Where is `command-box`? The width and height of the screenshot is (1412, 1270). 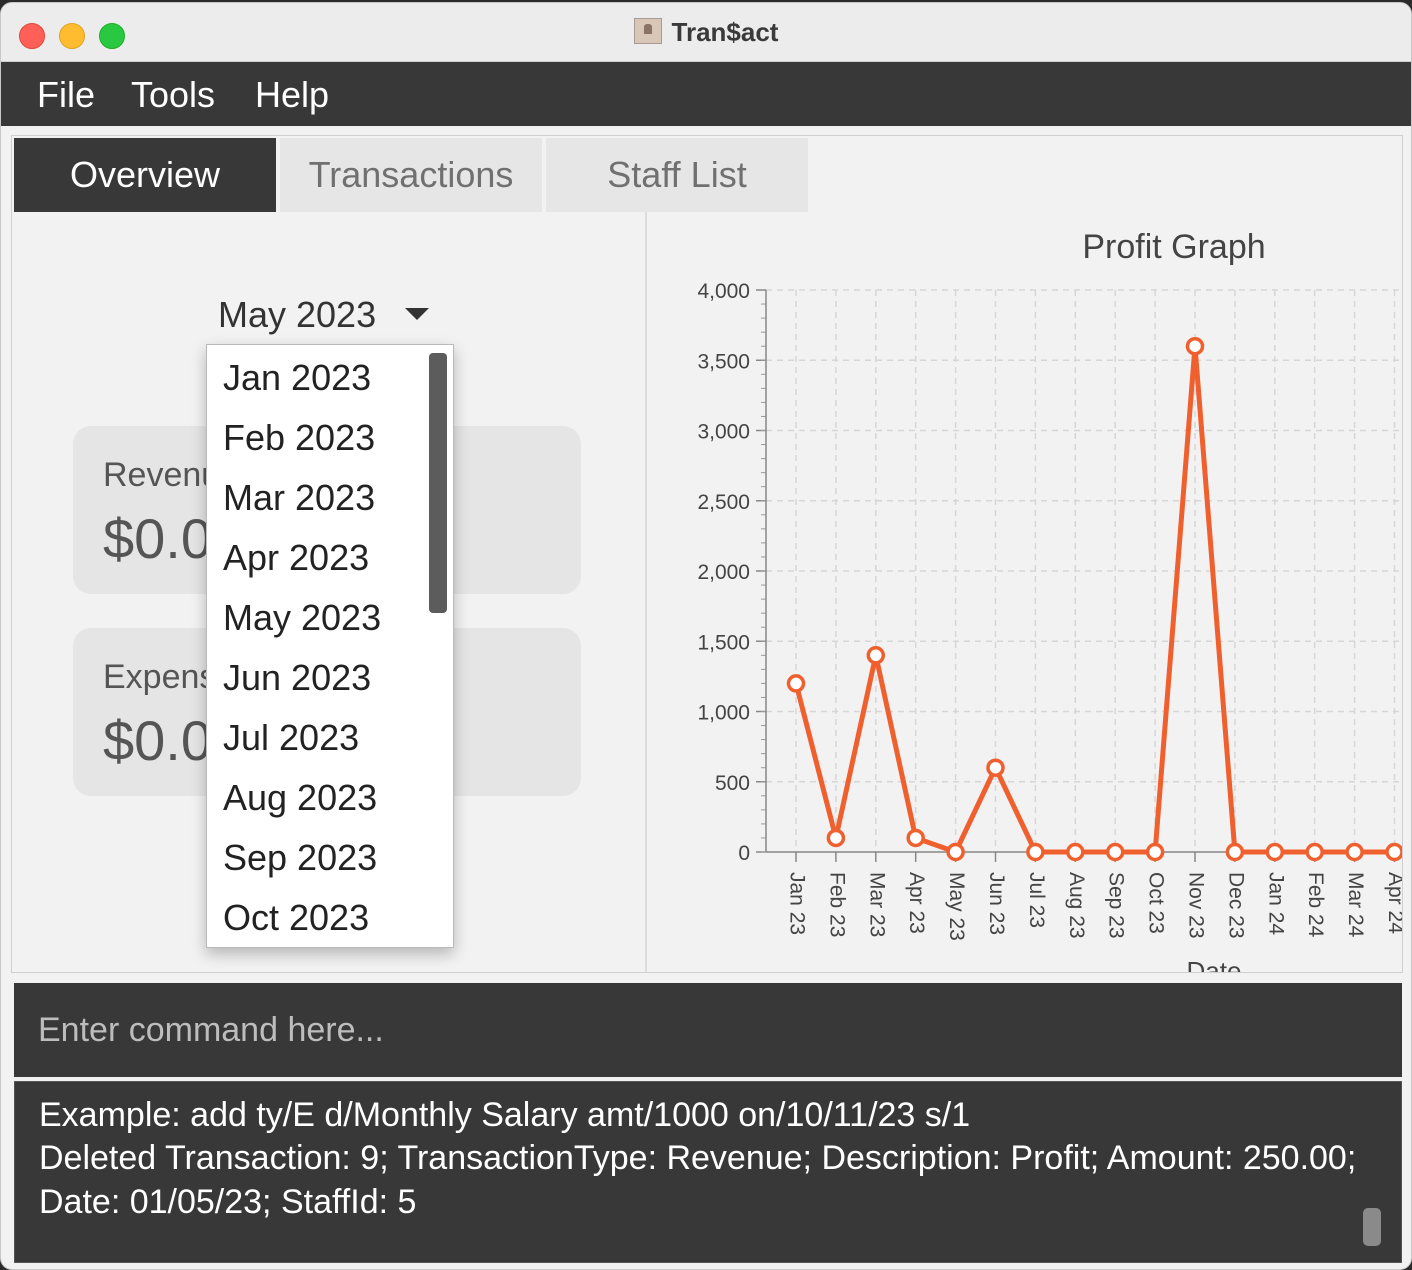 command-box is located at coordinates (708, 1031).